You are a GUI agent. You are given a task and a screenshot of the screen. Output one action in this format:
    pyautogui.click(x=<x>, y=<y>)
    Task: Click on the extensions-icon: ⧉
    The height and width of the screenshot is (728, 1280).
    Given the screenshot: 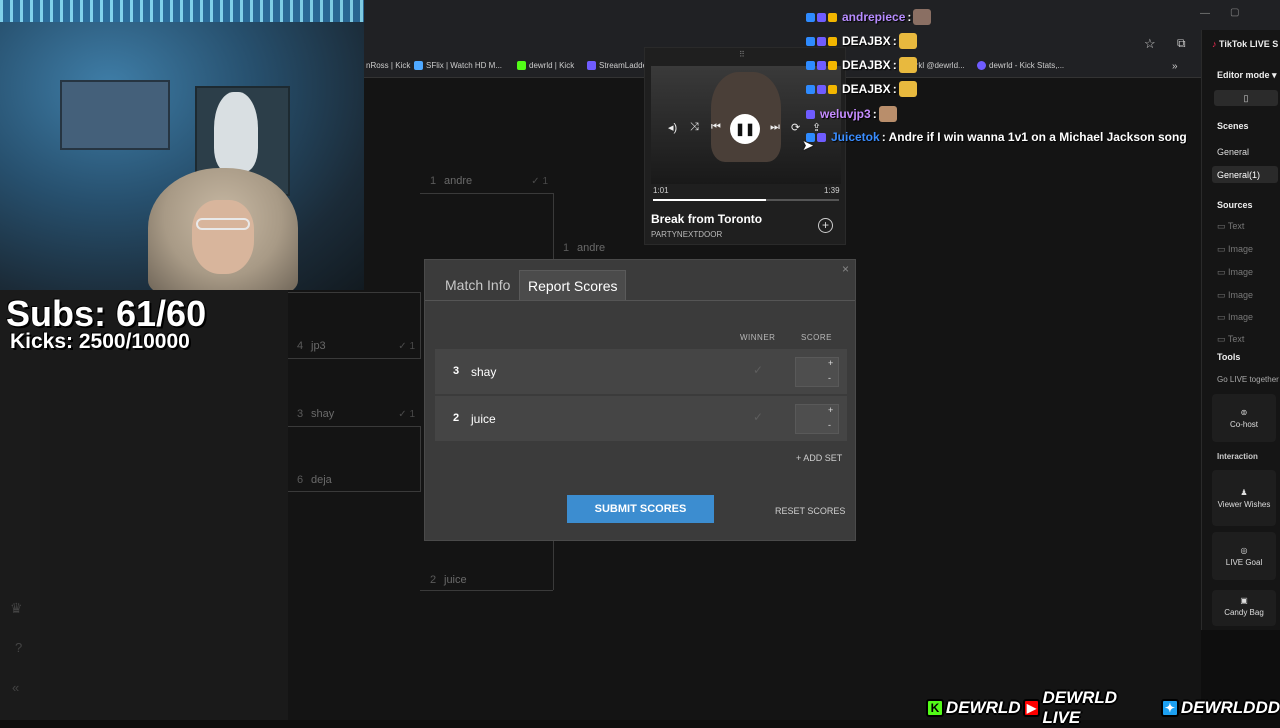 What is the action you would take?
    pyautogui.click(x=1181, y=43)
    